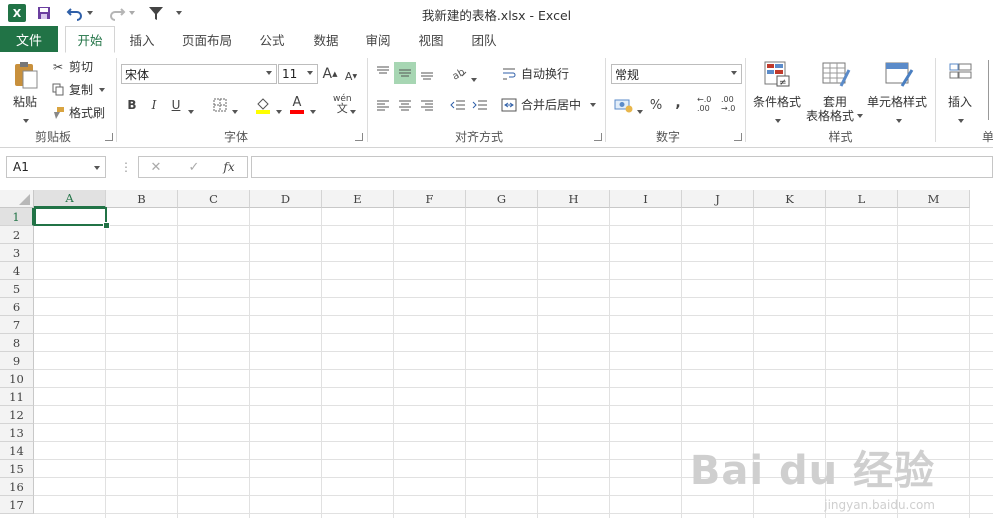  What do you see at coordinates (427, 74) in the screenshot?
I see `align-bottom-icon` at bounding box center [427, 74].